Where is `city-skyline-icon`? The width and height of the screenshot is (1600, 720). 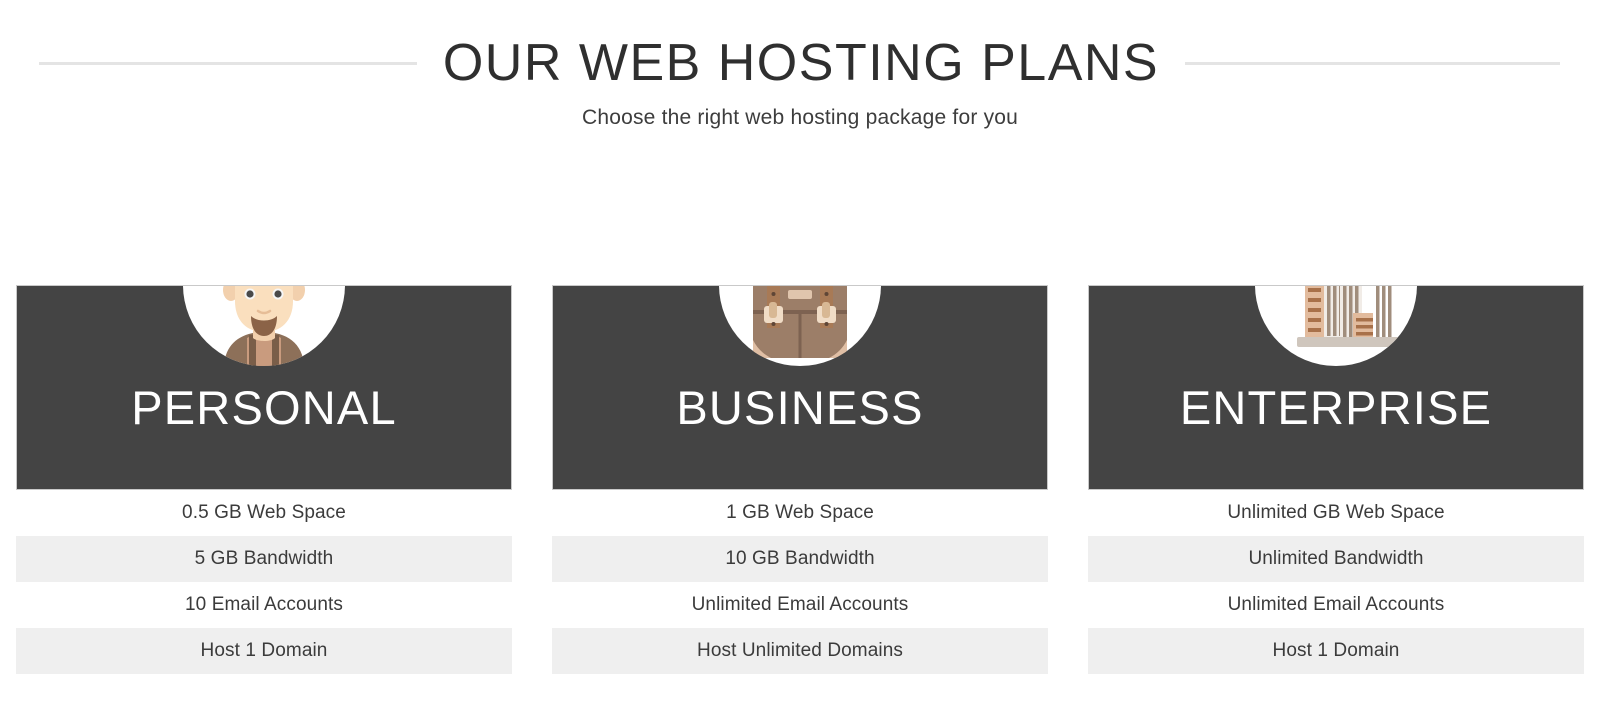 city-skyline-icon is located at coordinates (1336, 326).